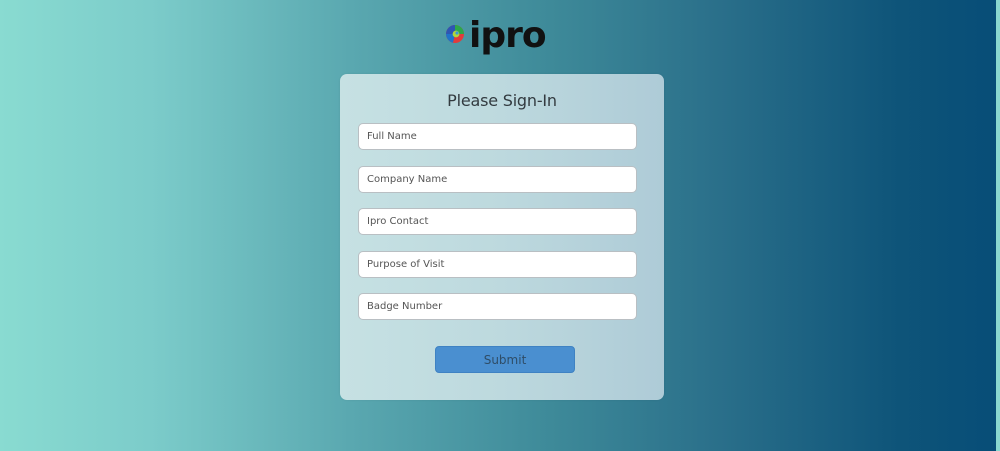  What do you see at coordinates (497, 306) in the screenshot?
I see `badge-number-input` at bounding box center [497, 306].